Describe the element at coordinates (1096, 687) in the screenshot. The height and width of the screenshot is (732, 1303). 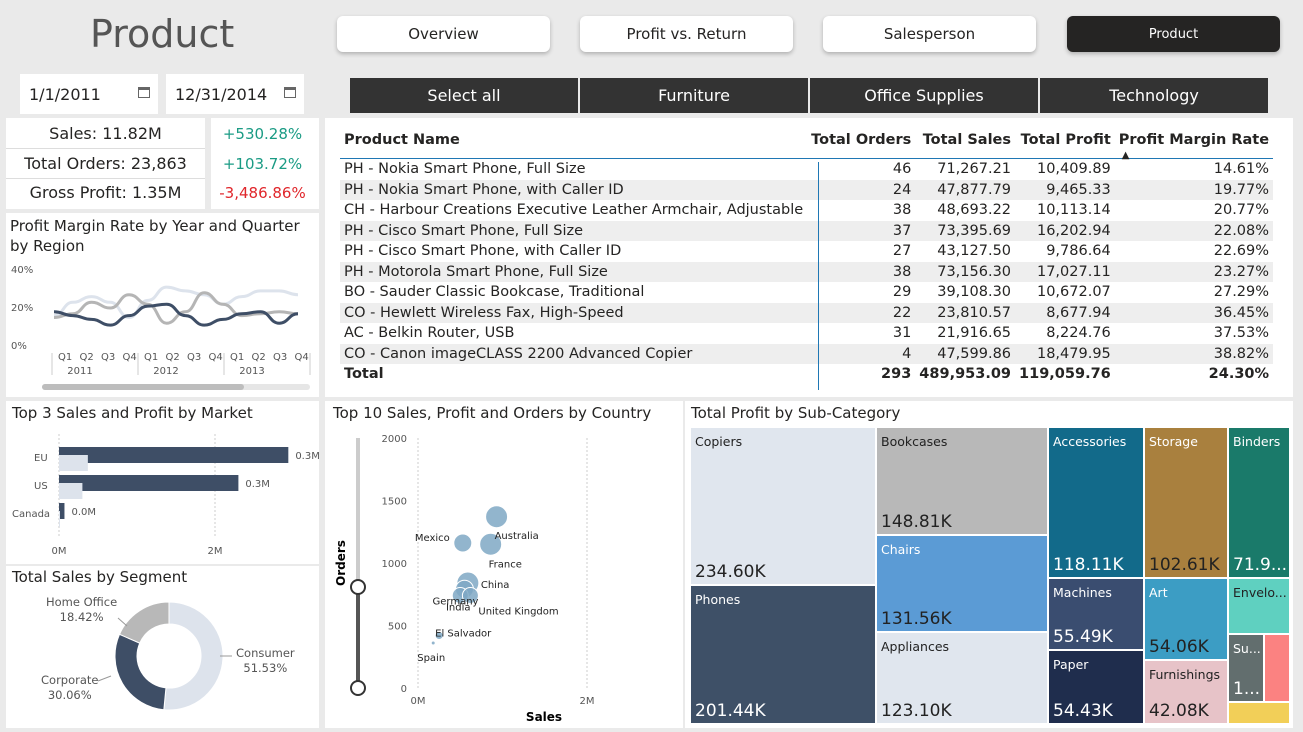
I see `treemap-cell: Paper 54.43K` at that location.